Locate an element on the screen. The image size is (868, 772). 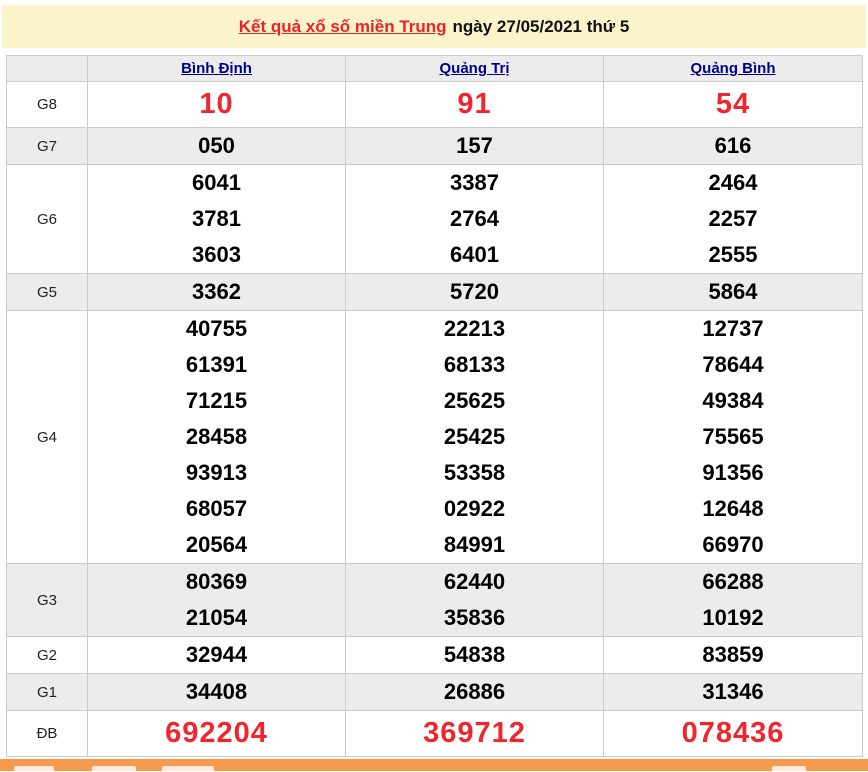
prize-number: 66288 is located at coordinates (733, 581).